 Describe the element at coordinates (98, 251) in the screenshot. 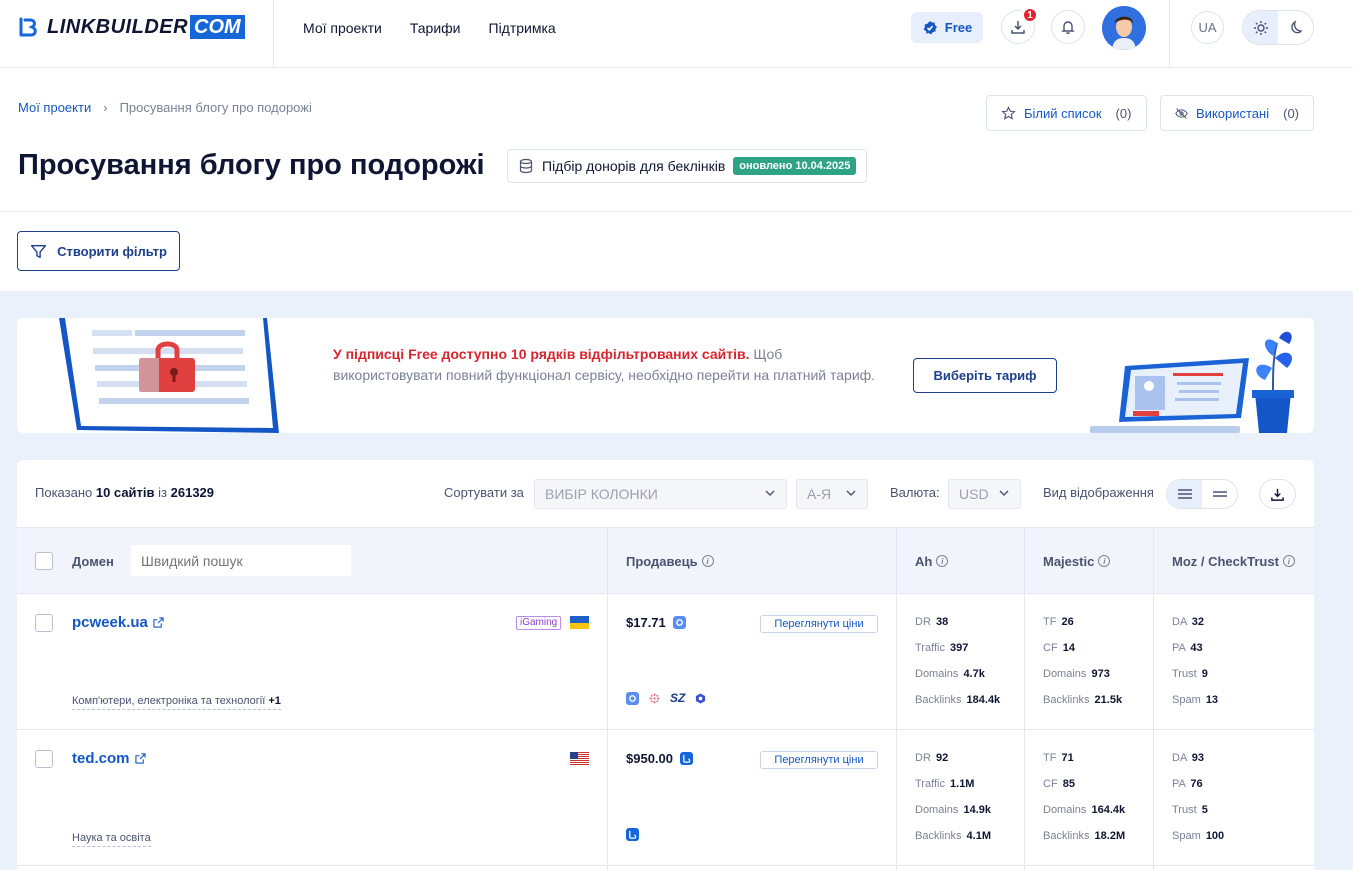

I see `create-filter-button: Створити фільтр` at that location.